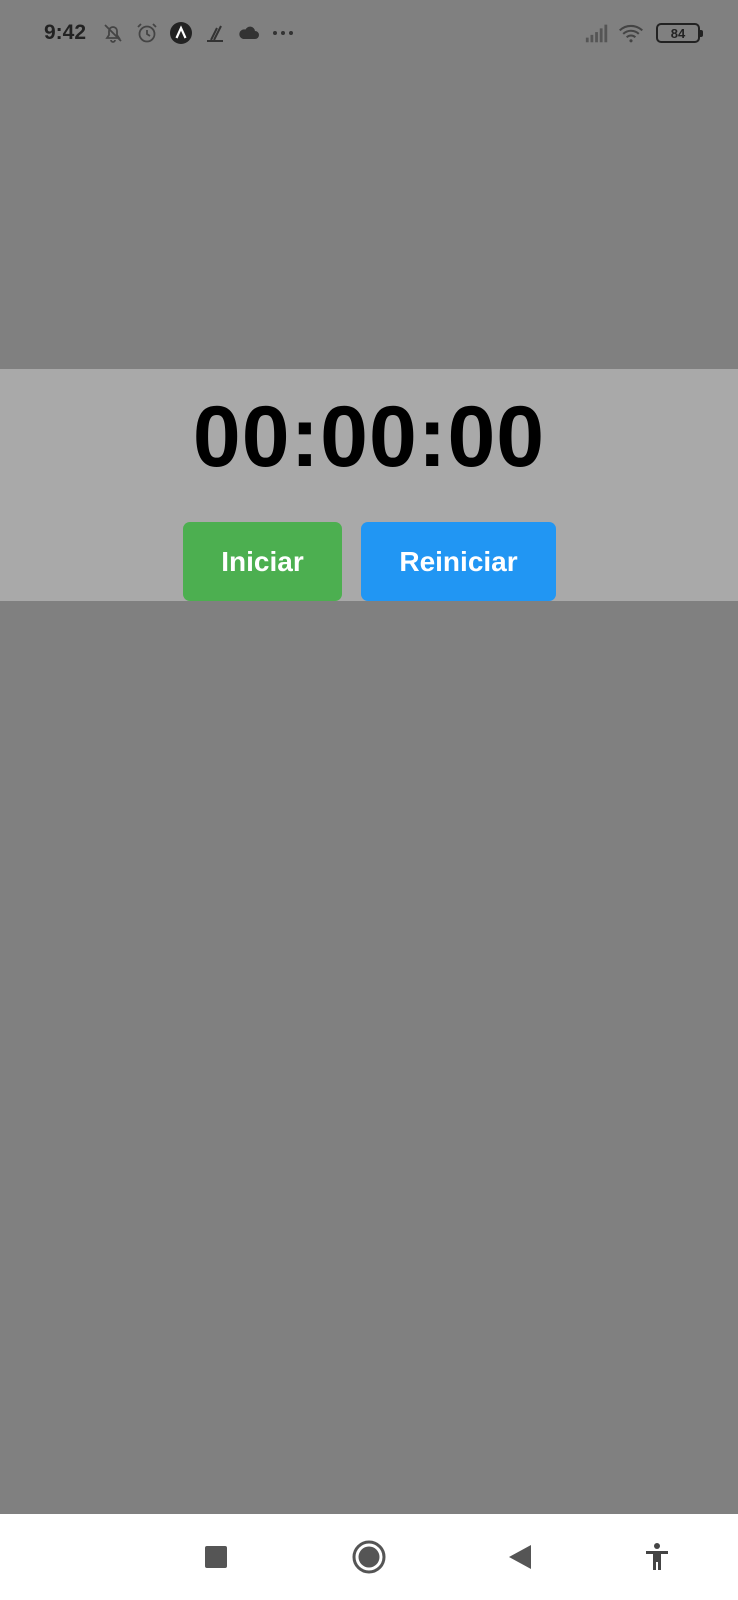 The height and width of the screenshot is (1600, 738). I want to click on recents-button, so click(216, 1557).